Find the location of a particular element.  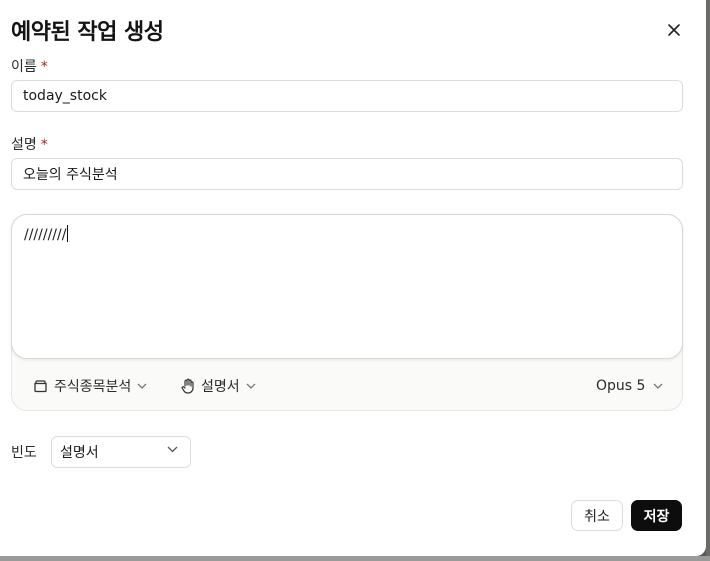

model-selector: Opus 5 is located at coordinates (629, 386).